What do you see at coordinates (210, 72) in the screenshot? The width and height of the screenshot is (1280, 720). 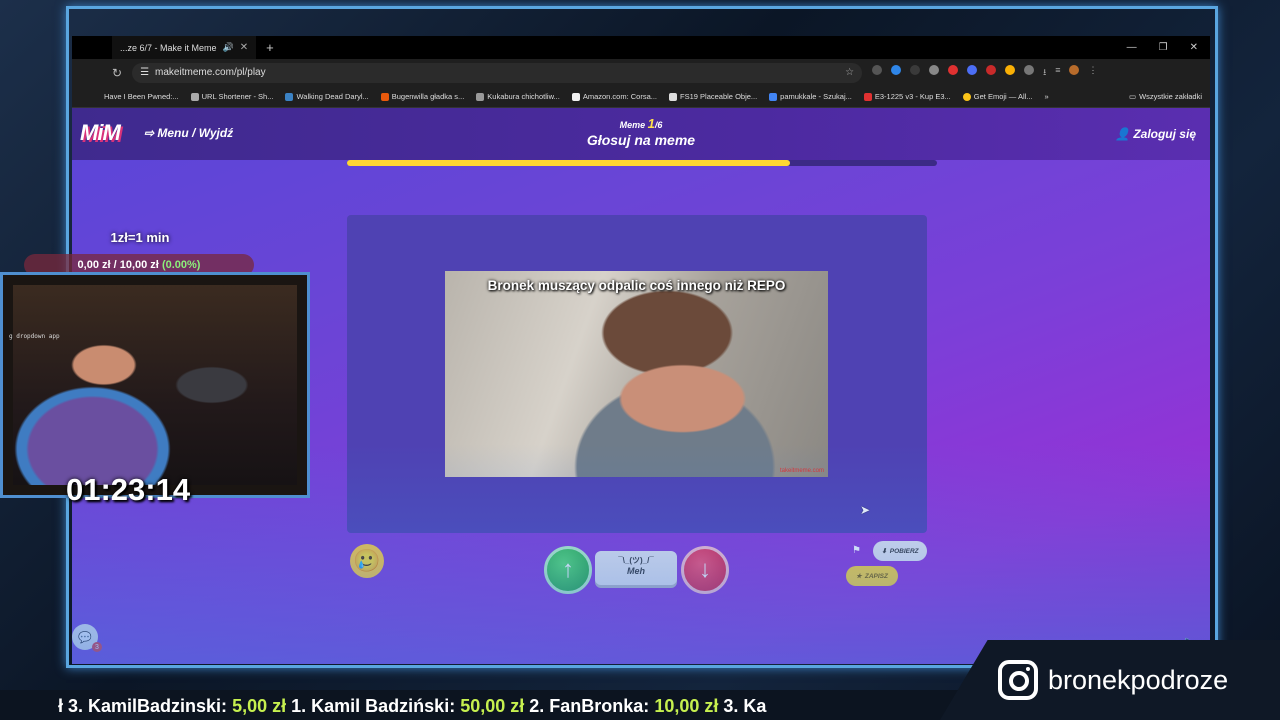 I see `url-text: makeitmeme.com/pl/play` at bounding box center [210, 72].